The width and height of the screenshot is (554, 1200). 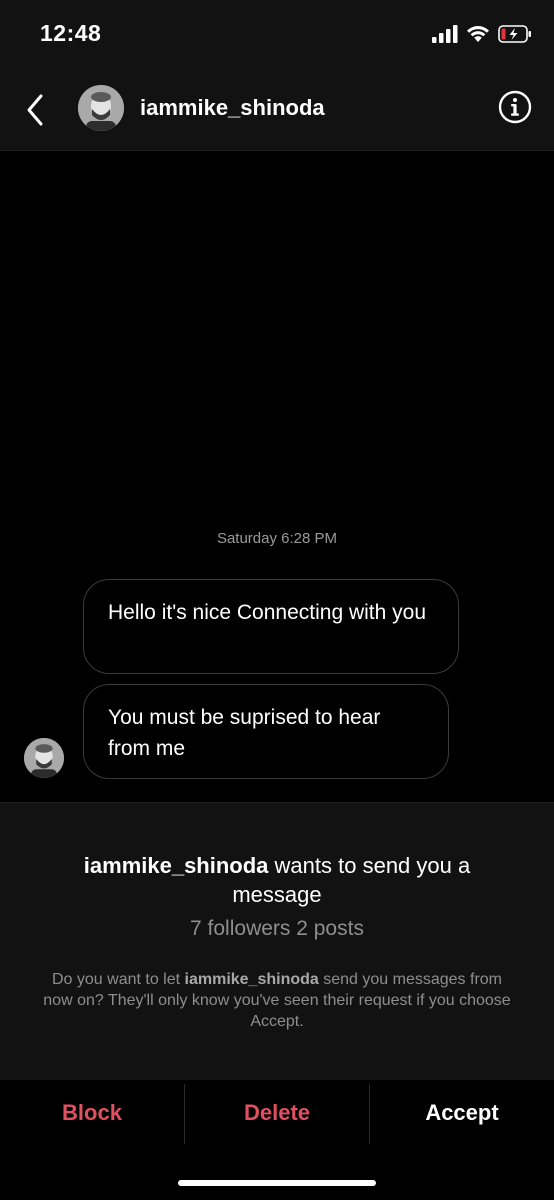 I want to click on header-username: iammike_shinoda, so click(x=232, y=108).